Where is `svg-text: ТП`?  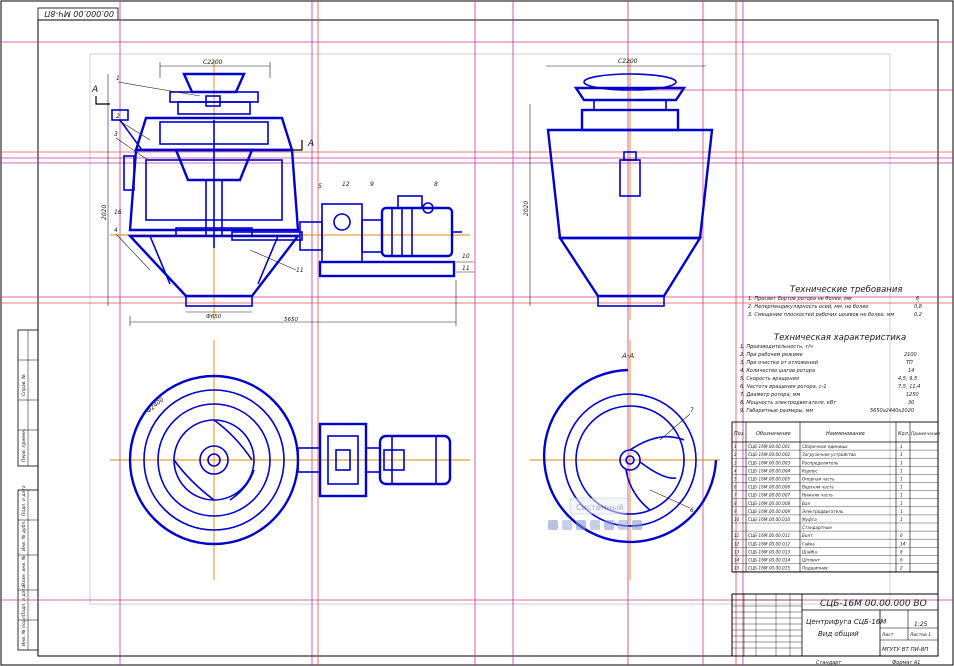
svg-text: ТП is located at coordinates (909, 363).